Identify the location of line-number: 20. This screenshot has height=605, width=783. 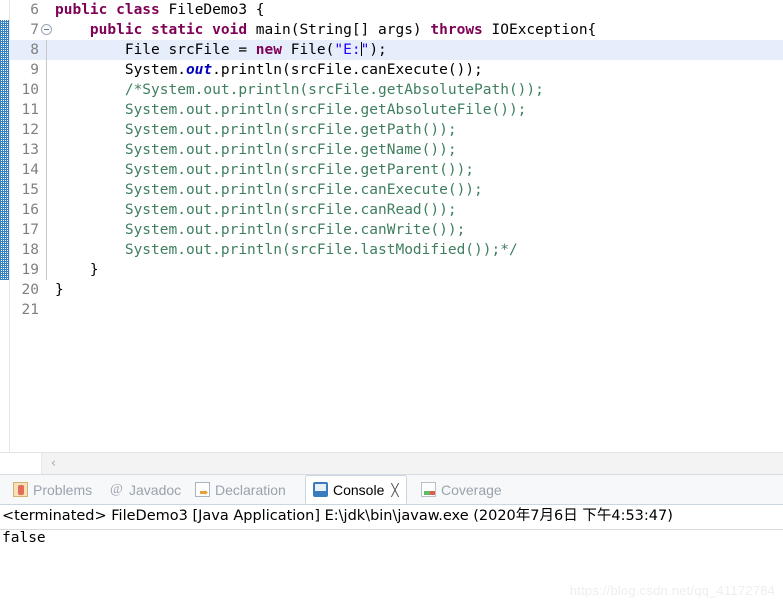
(30, 290).